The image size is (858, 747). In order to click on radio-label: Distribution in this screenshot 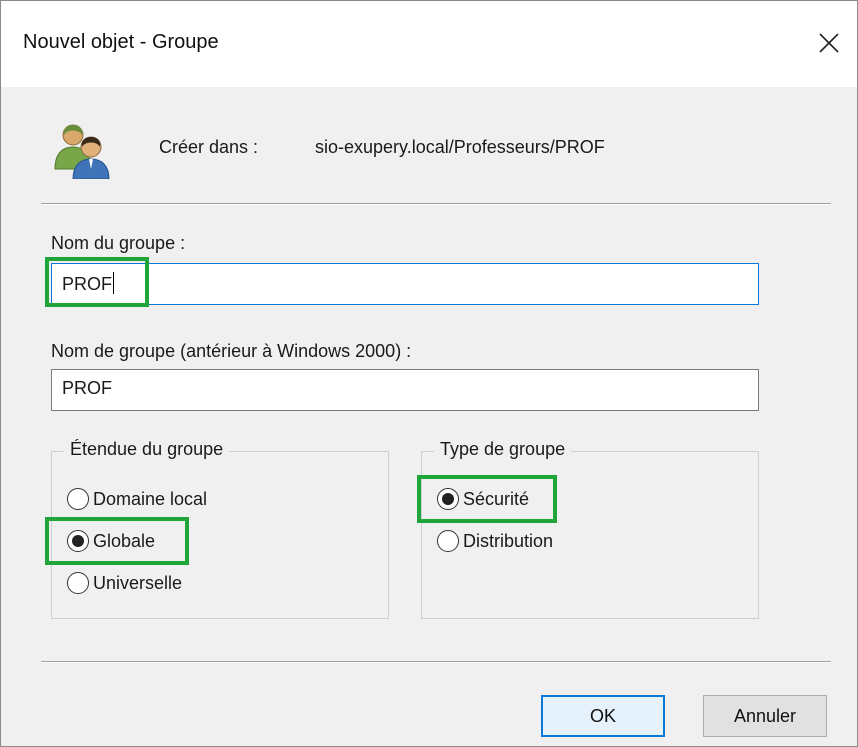, I will do `click(508, 540)`.